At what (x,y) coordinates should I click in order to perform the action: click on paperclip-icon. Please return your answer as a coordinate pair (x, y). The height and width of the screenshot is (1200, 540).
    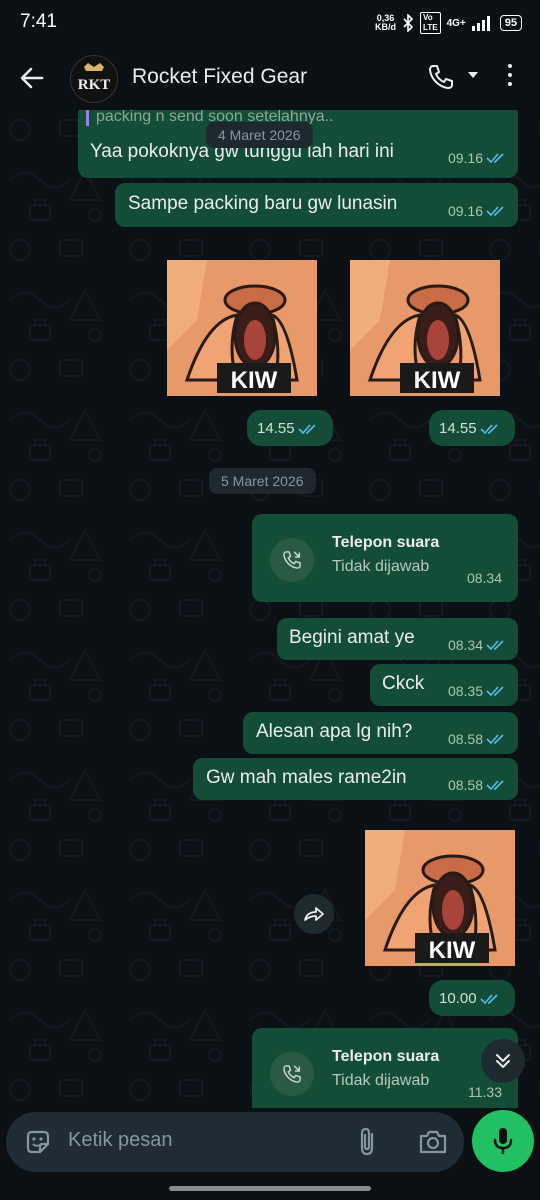
    Looking at the image, I should click on (368, 1142).